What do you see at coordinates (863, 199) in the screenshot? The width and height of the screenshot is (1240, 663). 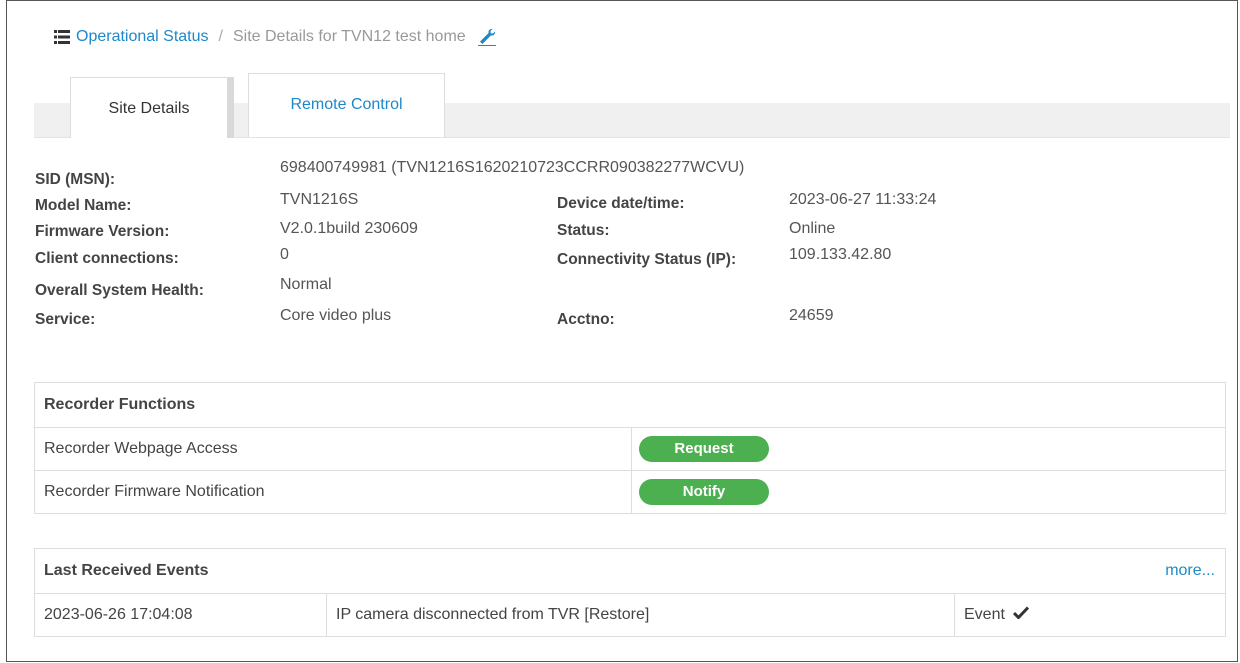 I see `datetime-value: 2023-06-27 11:33:24` at bounding box center [863, 199].